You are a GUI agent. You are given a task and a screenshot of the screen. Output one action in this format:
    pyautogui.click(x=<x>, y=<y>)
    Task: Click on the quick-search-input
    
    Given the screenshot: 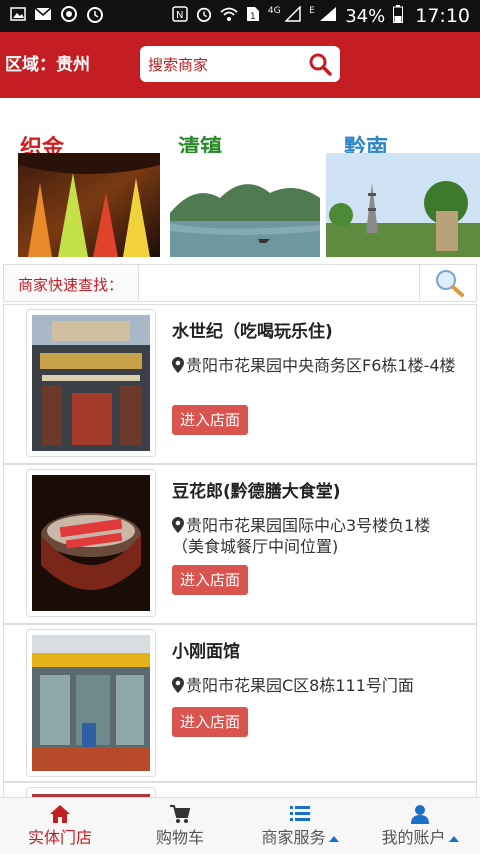 What is the action you would take?
    pyautogui.click(x=279, y=283)
    